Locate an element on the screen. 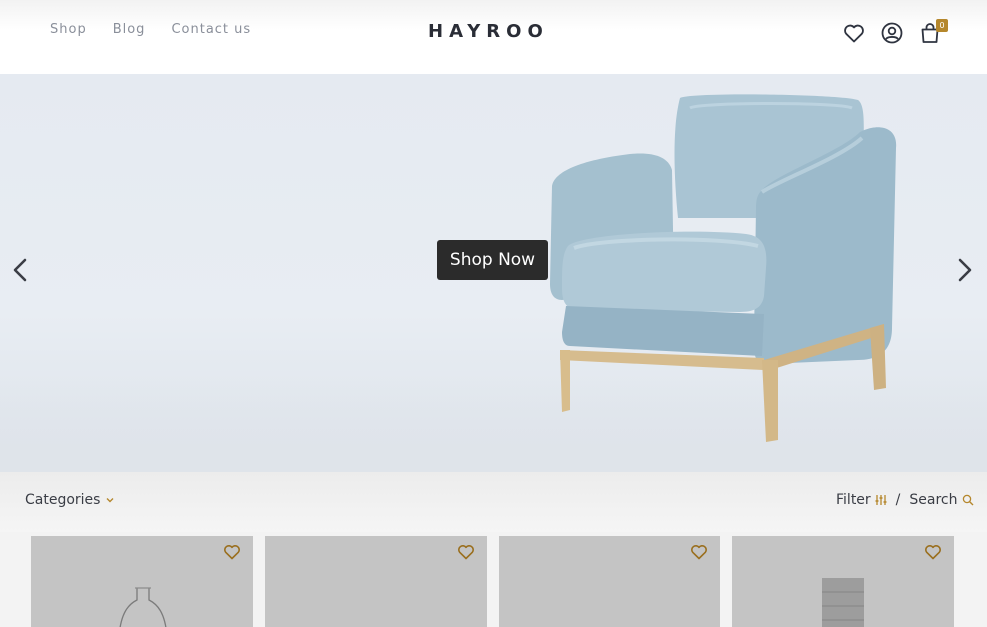 The image size is (987, 627). site-header: Shop Blog Contact us HAYROO 0 is located at coordinates (493, 37).